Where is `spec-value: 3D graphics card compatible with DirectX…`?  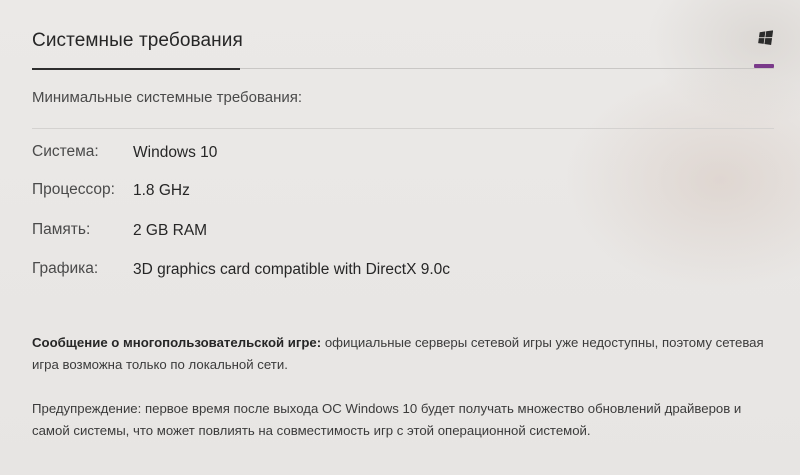 spec-value: 3D graphics card compatible with DirectX… is located at coordinates (292, 269).